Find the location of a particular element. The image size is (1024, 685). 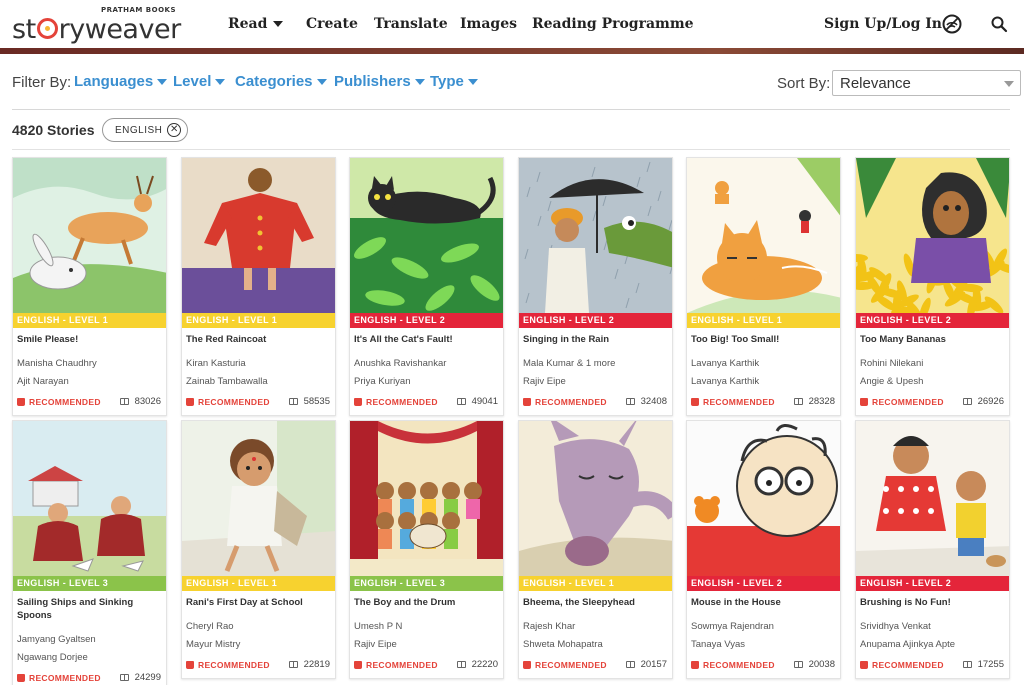

story-illustrator: Shweta Mohapatra is located at coordinates (595, 645).